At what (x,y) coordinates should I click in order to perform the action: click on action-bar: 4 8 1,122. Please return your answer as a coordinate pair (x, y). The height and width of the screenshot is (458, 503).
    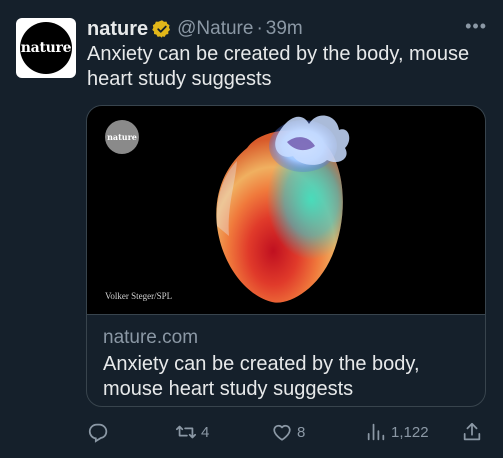
    Looking at the image, I should click on (287, 432).